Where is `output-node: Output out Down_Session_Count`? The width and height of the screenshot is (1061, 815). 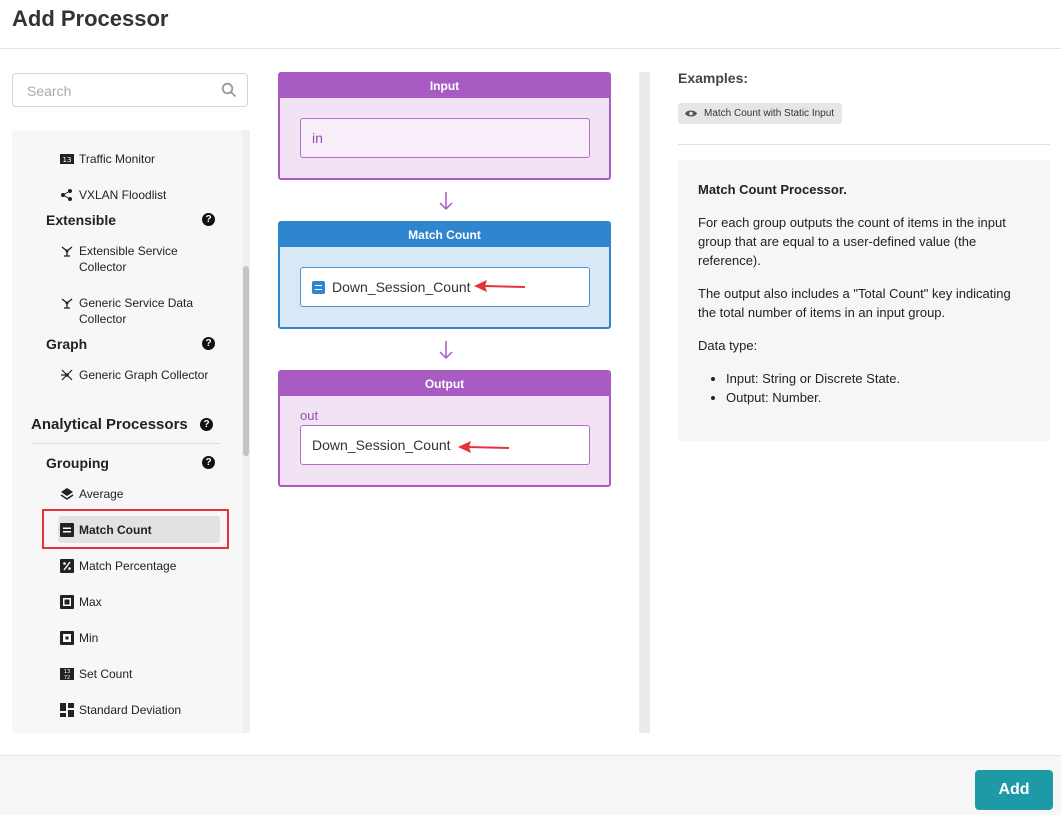 output-node: Output out Down_Session_Count is located at coordinates (444, 428).